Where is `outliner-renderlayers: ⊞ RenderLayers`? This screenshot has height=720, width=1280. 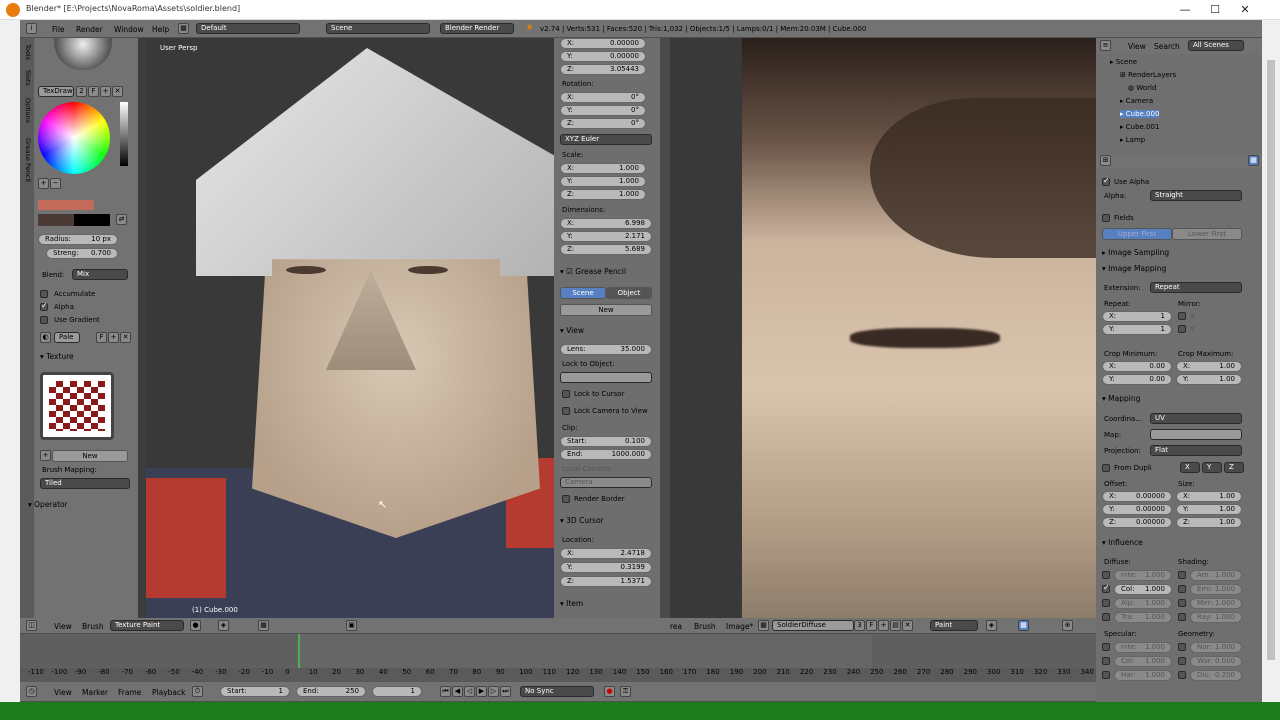
outliner-renderlayers: ⊞ RenderLayers is located at coordinates (1148, 75).